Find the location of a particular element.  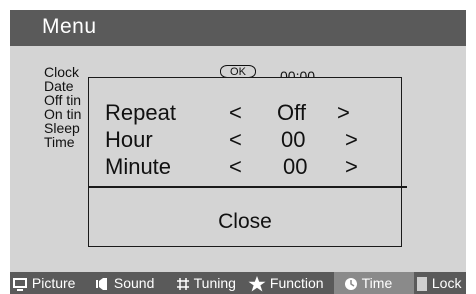

minute-value: 00 is located at coordinates (295, 166).